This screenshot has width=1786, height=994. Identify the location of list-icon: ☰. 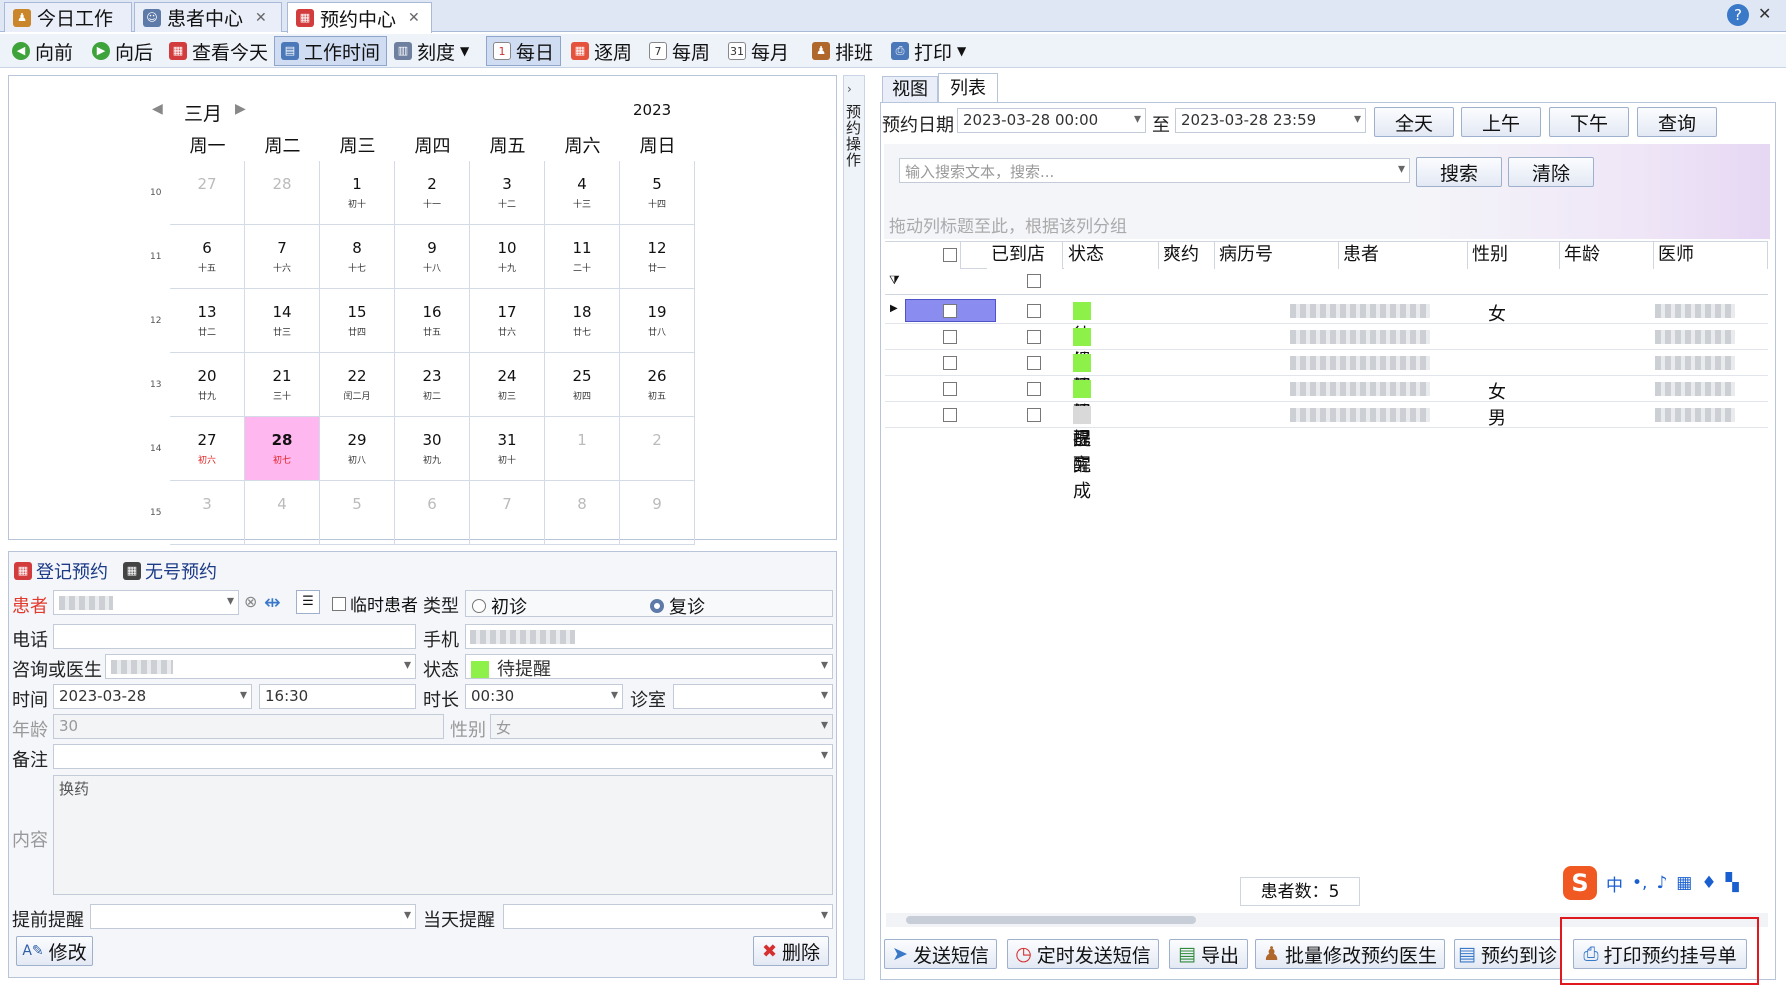
(308, 602).